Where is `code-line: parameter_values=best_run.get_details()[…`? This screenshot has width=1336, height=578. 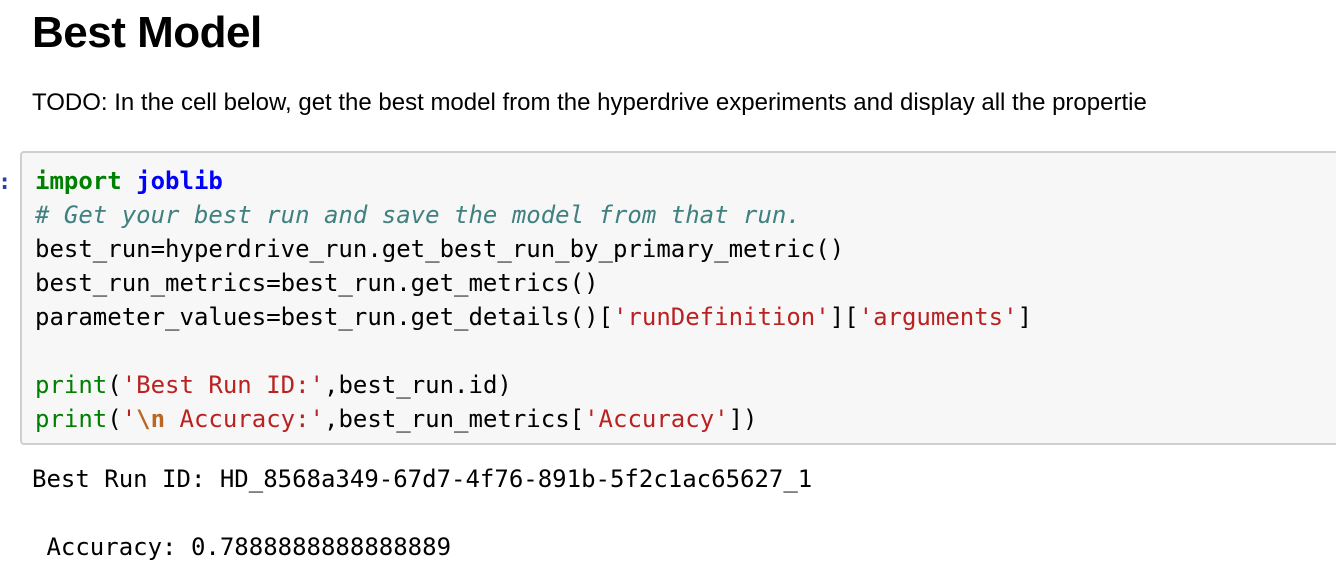
code-line: parameter_values=best_run.get_details()[… is located at coordinates (533, 317).